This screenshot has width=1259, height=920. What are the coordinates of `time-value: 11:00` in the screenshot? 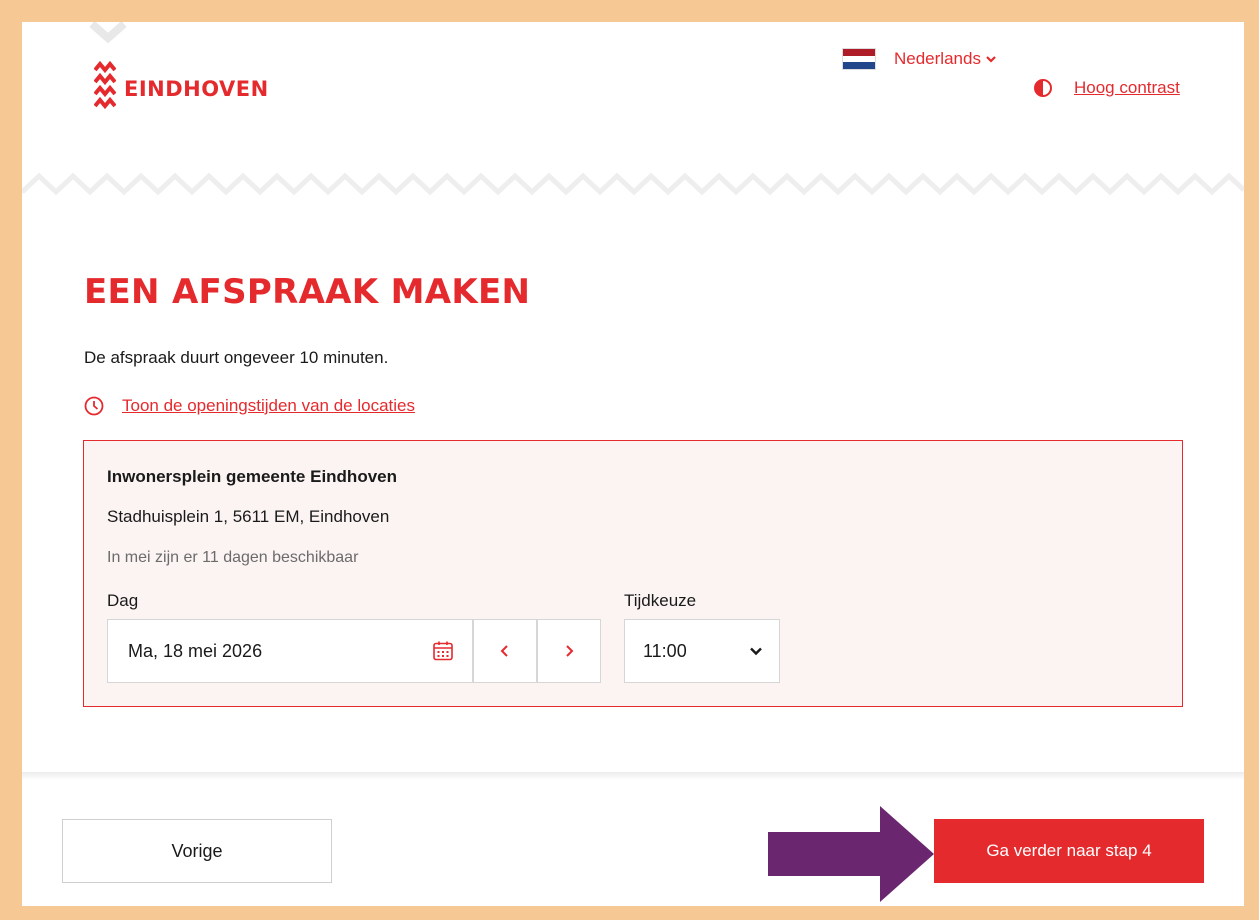 It's located at (665, 650).